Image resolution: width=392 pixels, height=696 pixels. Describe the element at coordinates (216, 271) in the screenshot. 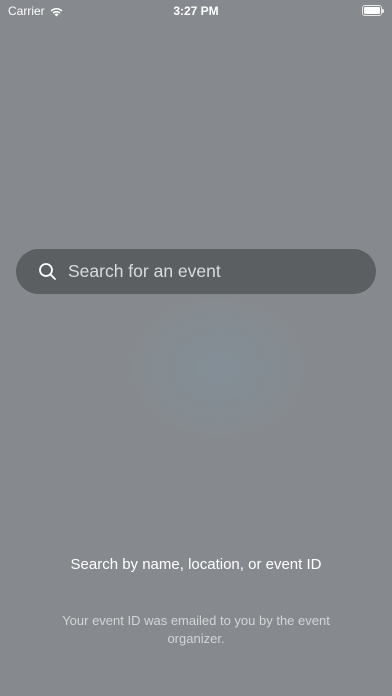

I see `search-input` at that location.